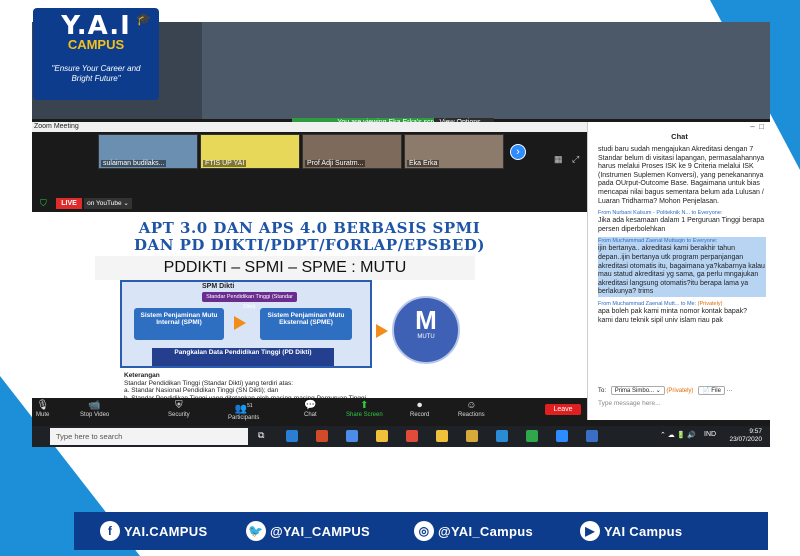 The height and width of the screenshot is (556, 800). What do you see at coordinates (423, 163) in the screenshot?
I see `participant-name: Eka Erka` at bounding box center [423, 163].